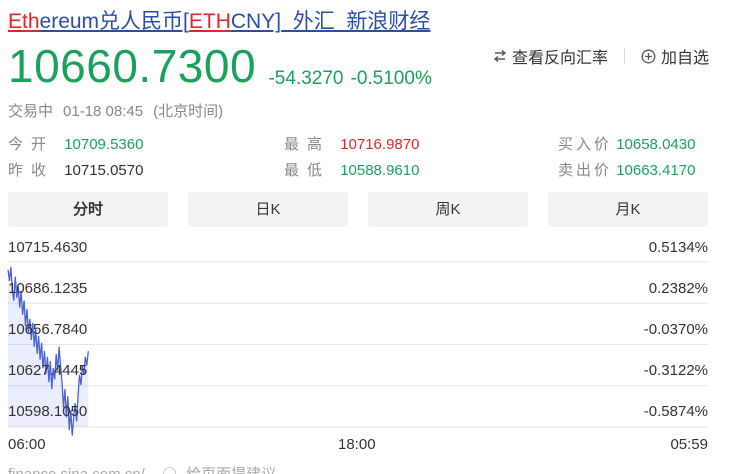 Image resolution: width=743 pixels, height=474 pixels. I want to click on y-tick-right-4: -0.5874%, so click(675, 411).